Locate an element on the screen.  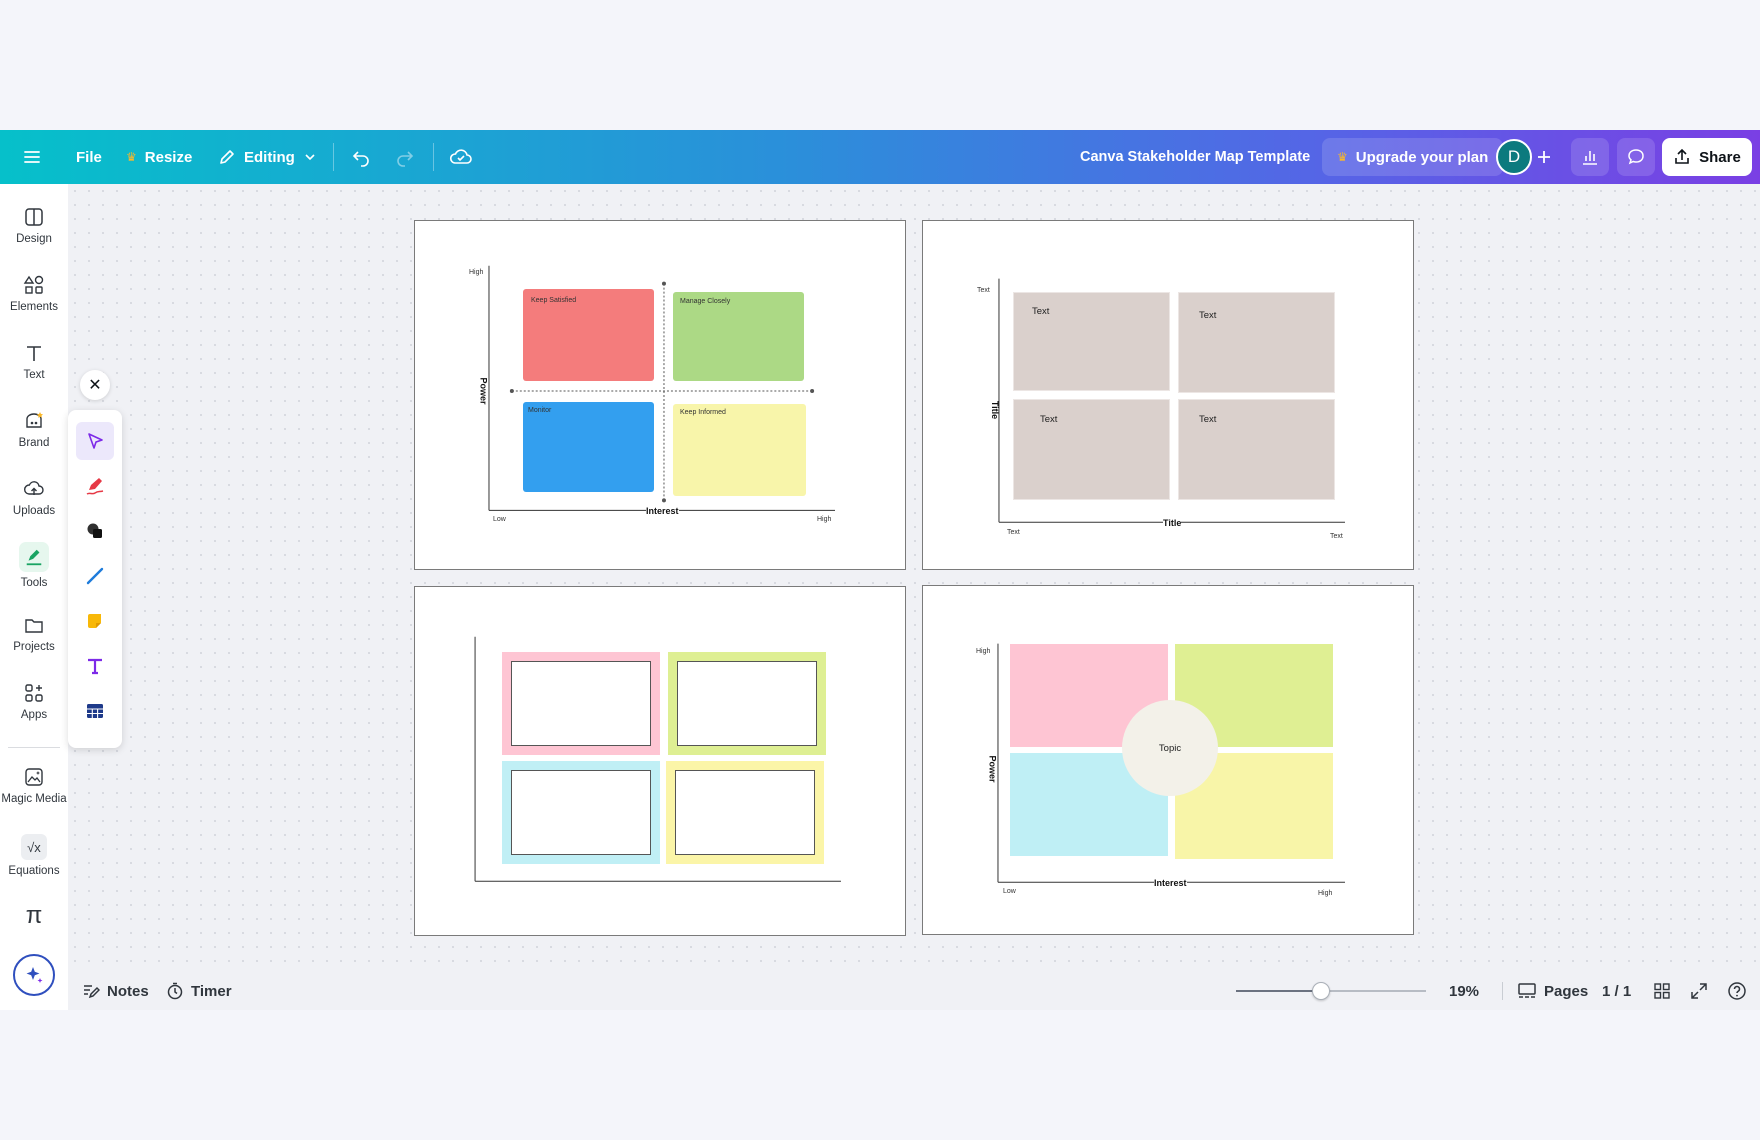
tools-icon is located at coordinates (34, 557).